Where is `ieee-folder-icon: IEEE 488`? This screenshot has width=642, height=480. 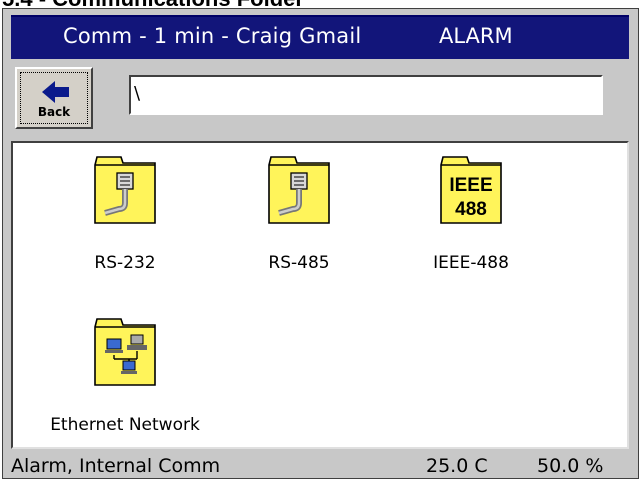 ieee-folder-icon: IEEE 488 is located at coordinates (471, 190).